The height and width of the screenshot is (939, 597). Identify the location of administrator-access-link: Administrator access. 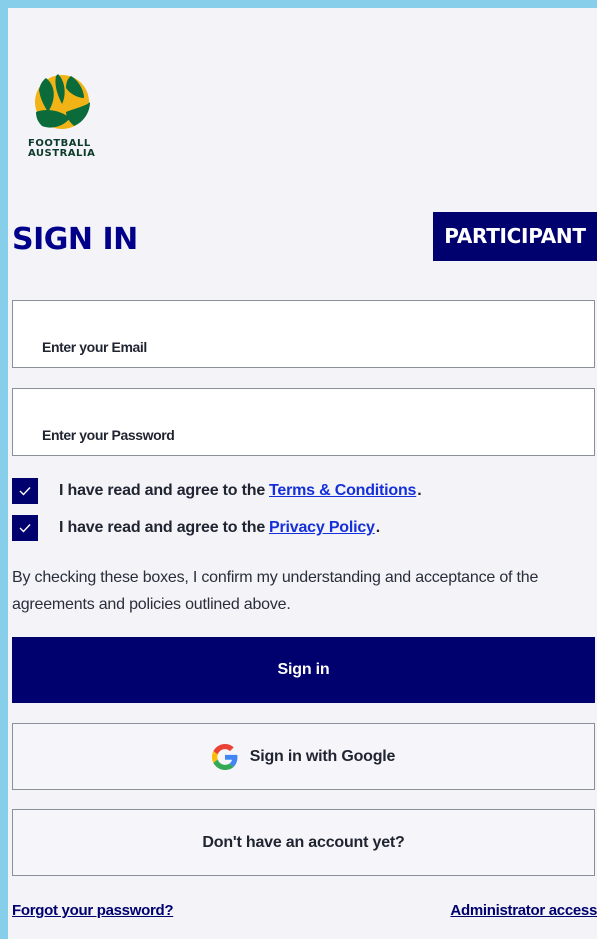
(523, 911).